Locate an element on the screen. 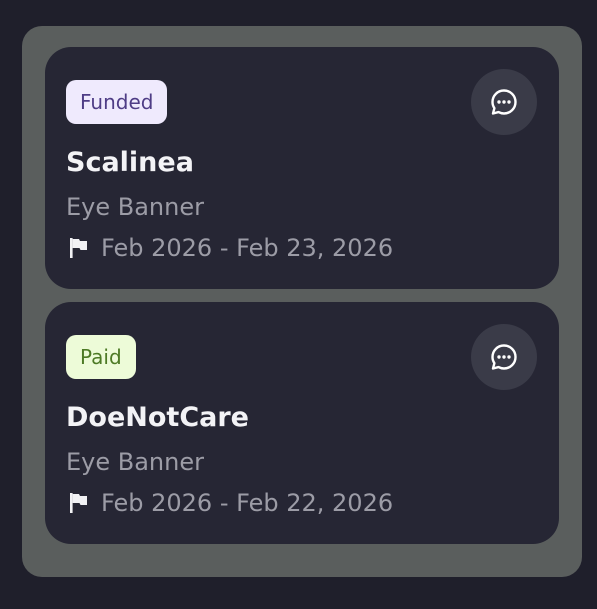 This screenshot has height=609, width=597. date-range-row: Feb 2026 - Feb 22, 2026 is located at coordinates (231, 503).